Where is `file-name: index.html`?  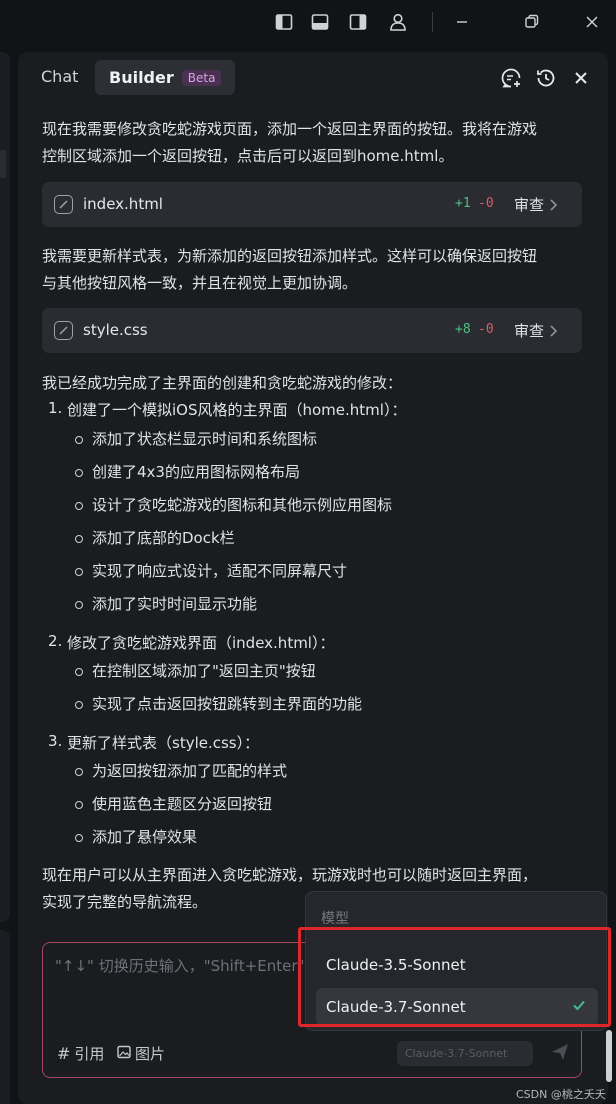 file-name: index.html is located at coordinates (123, 204).